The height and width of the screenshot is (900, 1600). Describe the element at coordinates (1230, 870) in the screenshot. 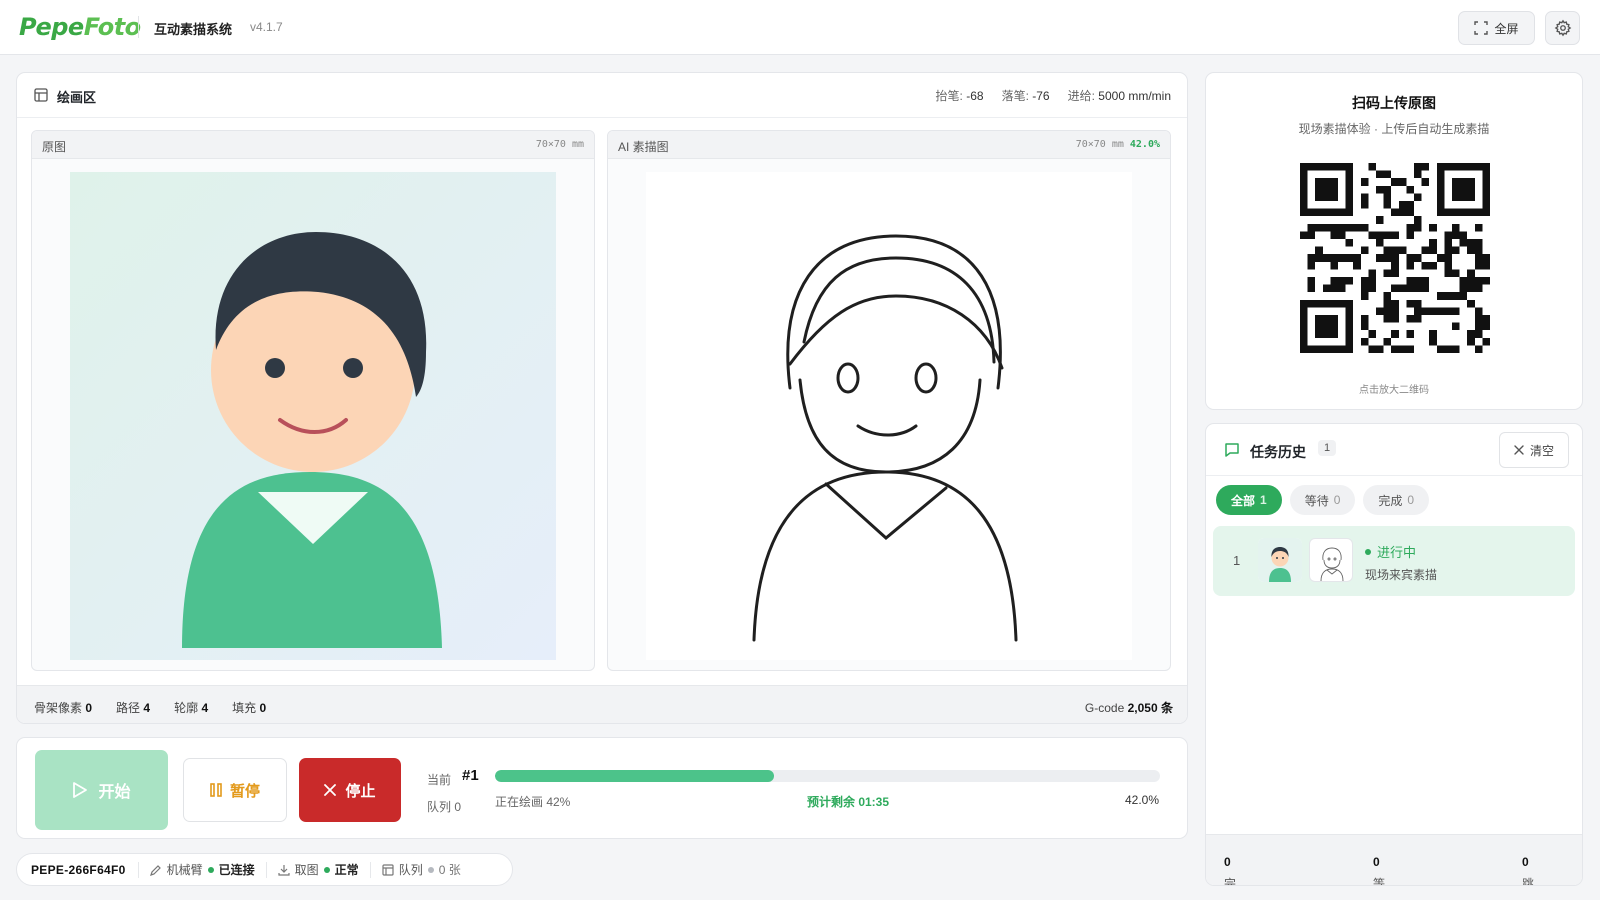

I see `done-count: 完成 0` at that location.